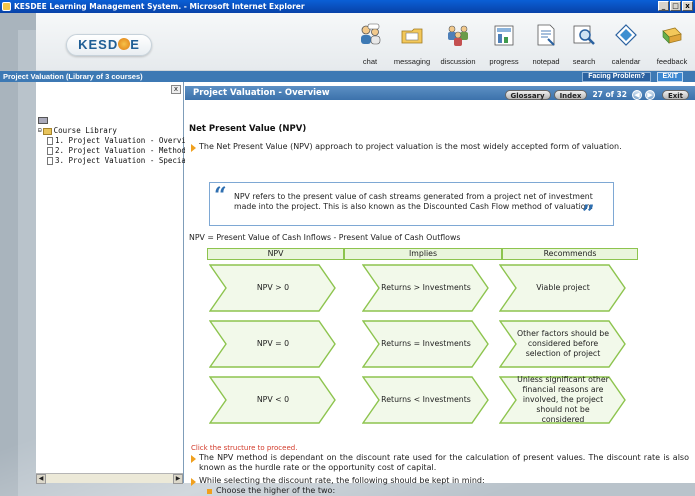  What do you see at coordinates (120, 131) in the screenshot?
I see `tree-root: ⊟ Course Library` at bounding box center [120, 131].